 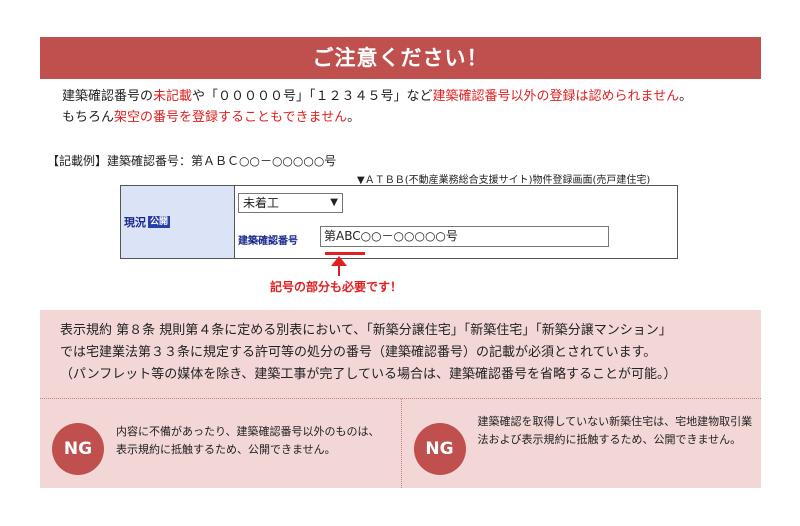 I want to click on status-select-value: 未着工, so click(x=261, y=203).